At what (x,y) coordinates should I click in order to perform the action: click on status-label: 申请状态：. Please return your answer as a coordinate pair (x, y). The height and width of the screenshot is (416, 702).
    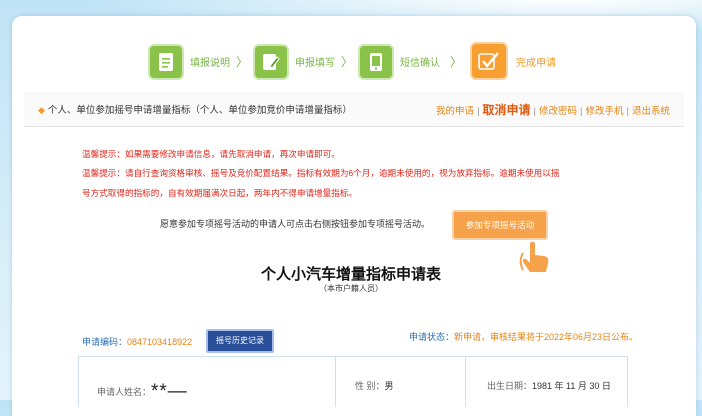
    Looking at the image, I should click on (431, 337).